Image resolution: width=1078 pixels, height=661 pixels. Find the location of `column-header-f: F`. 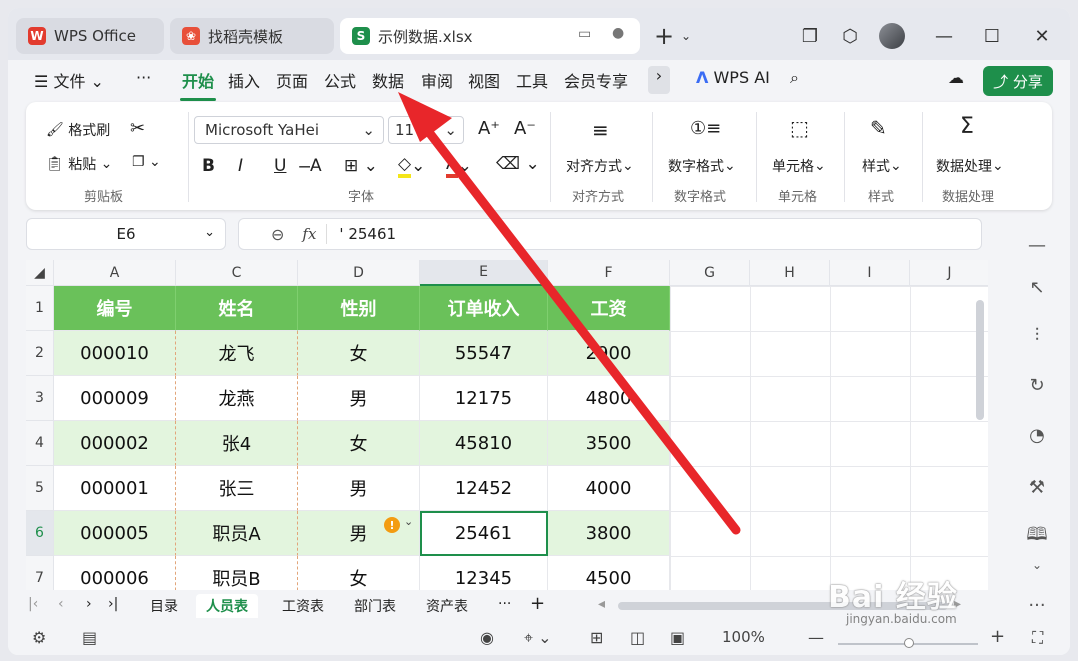

column-header-f: F is located at coordinates (609, 273).